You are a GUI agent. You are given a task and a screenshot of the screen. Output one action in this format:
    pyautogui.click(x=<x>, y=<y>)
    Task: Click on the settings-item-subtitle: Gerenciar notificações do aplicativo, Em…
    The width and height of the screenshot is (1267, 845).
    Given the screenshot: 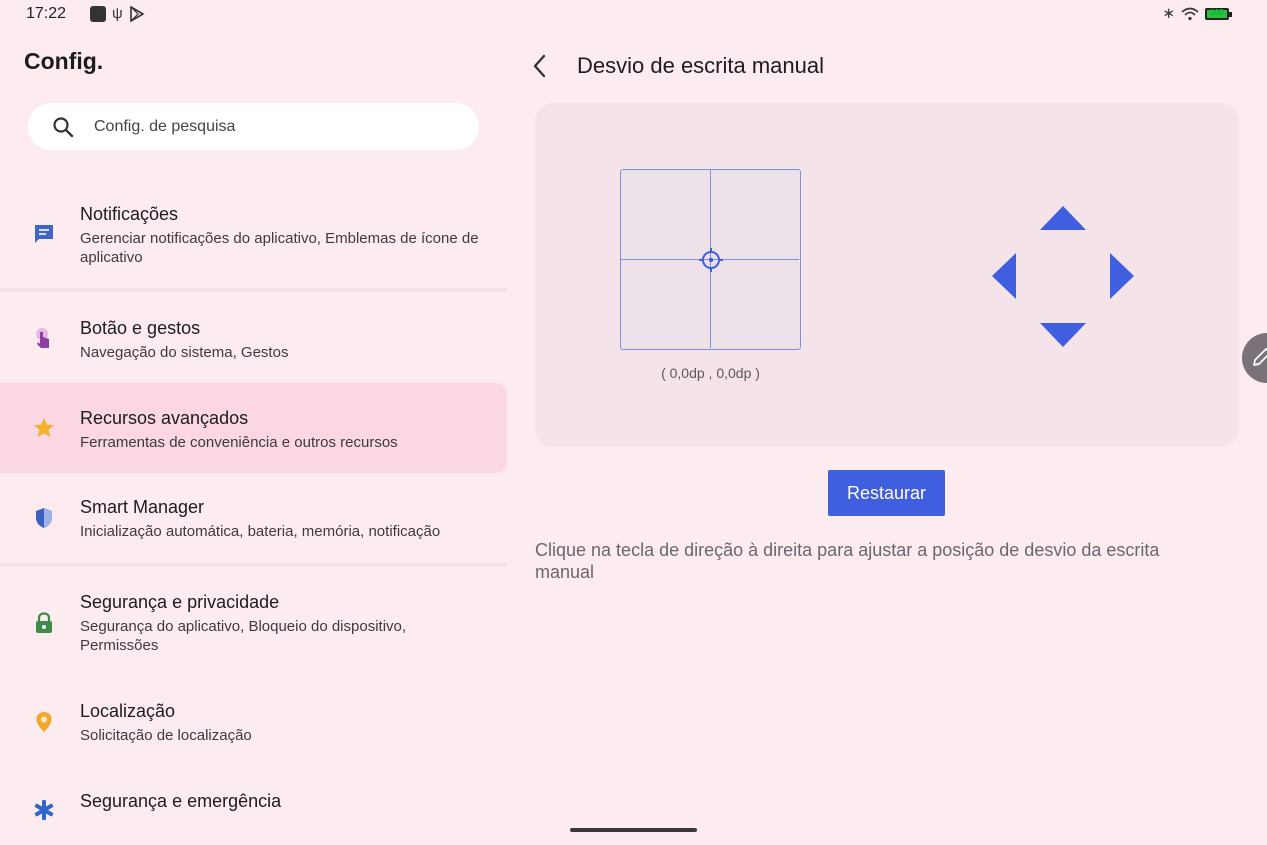 What is the action you would take?
    pyautogui.click(x=279, y=248)
    